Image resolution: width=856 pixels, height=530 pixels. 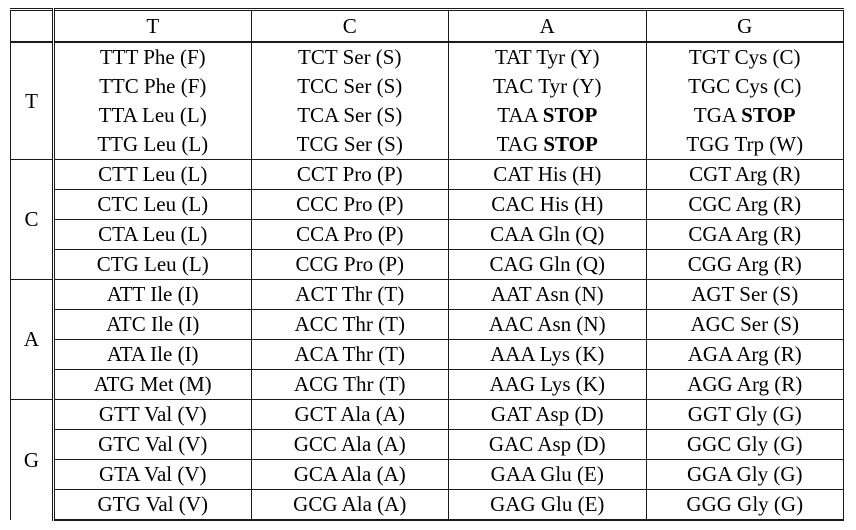 I want to click on codon-text: TTG Leu (L), so click(x=152, y=144).